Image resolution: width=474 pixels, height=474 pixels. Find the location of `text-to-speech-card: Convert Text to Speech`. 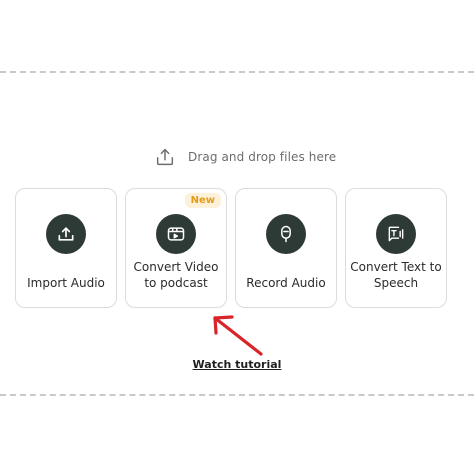

text-to-speech-card: Convert Text to Speech is located at coordinates (396, 248).